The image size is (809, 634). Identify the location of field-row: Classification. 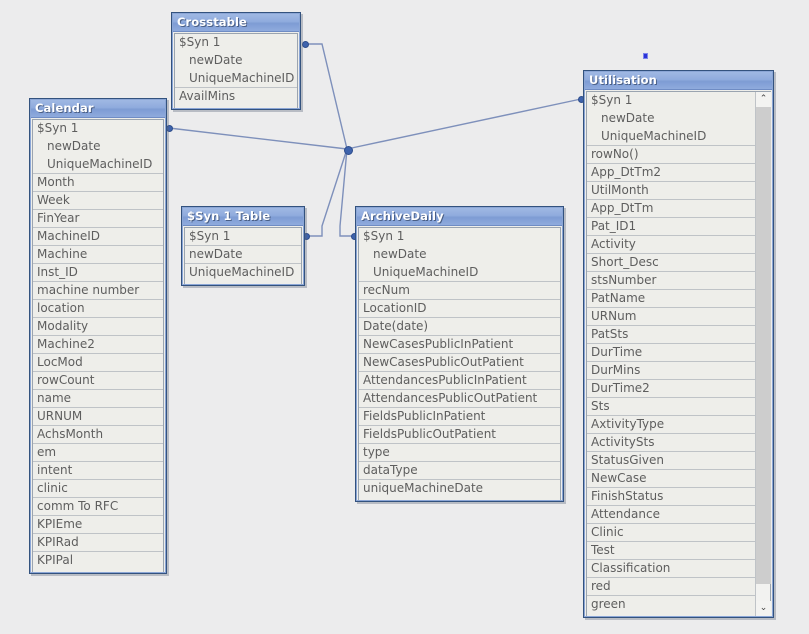
(671, 569).